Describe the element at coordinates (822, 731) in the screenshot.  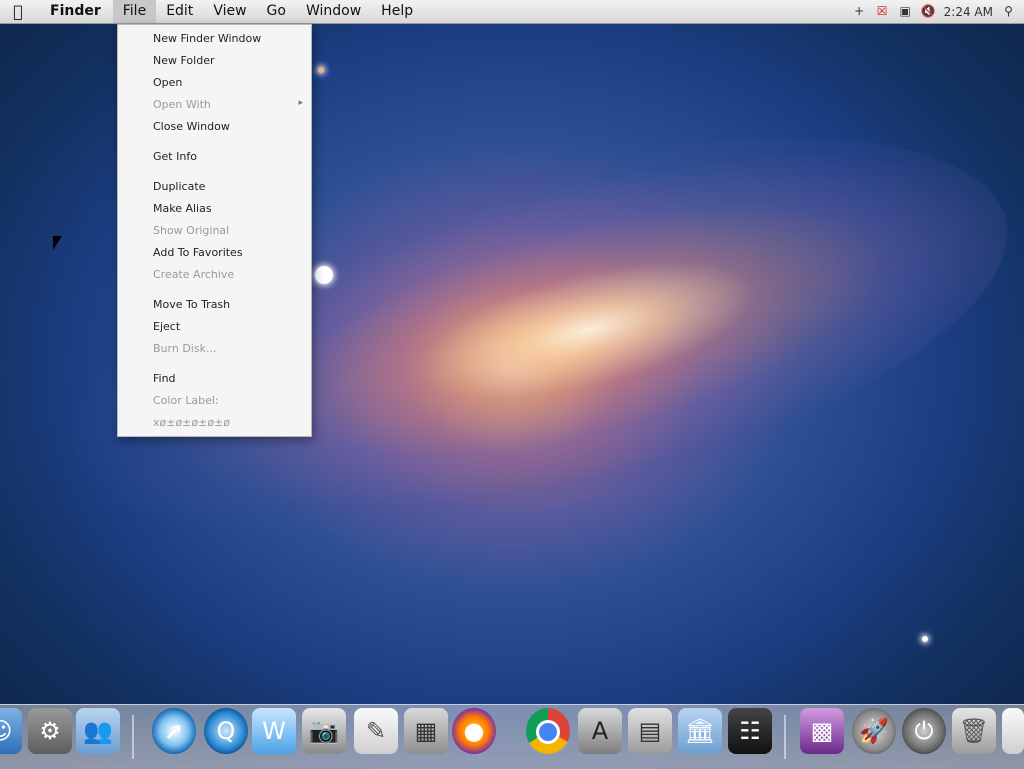
I see `desktop-icon: ▩` at that location.